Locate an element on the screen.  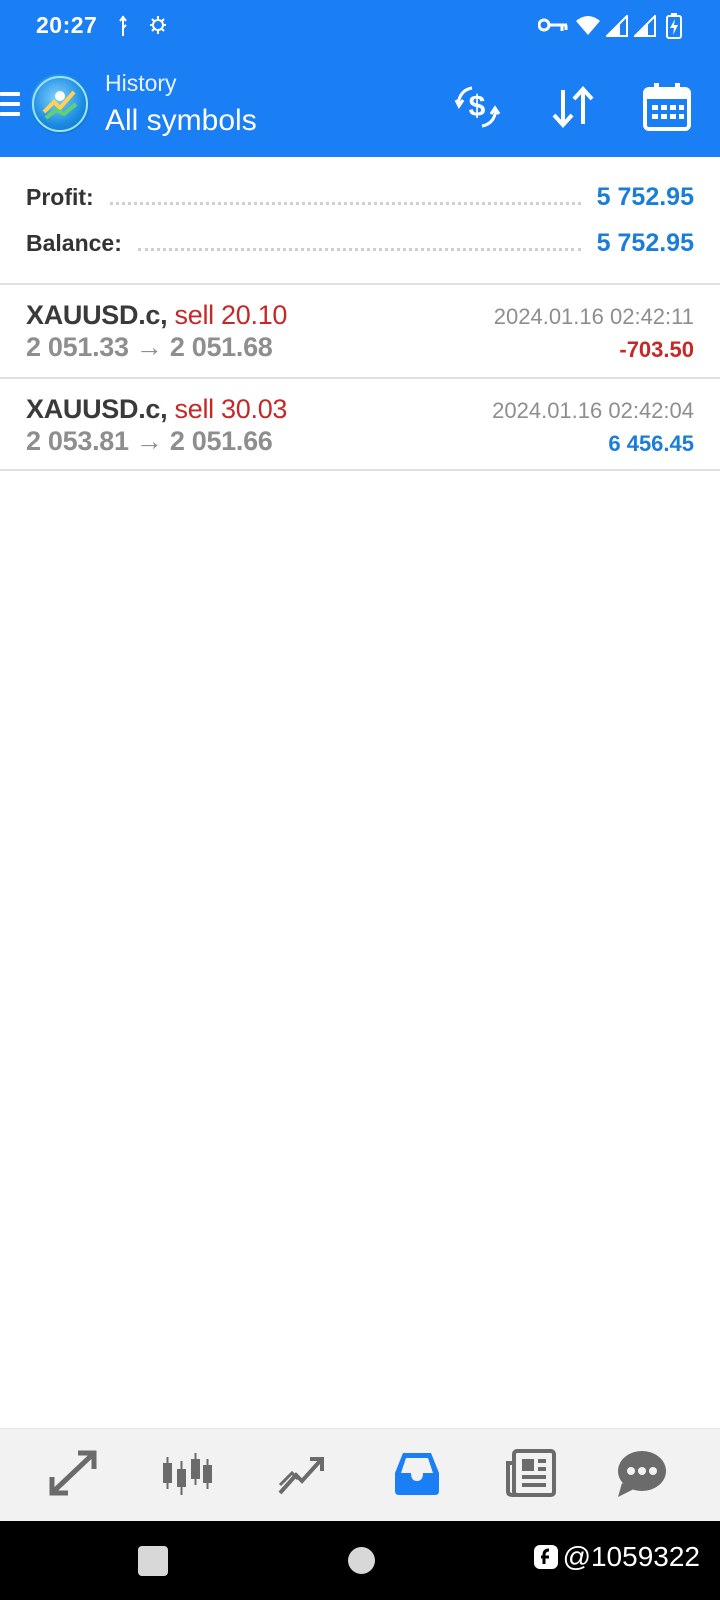
currency-exchange-button: $ is located at coordinates (477, 107).